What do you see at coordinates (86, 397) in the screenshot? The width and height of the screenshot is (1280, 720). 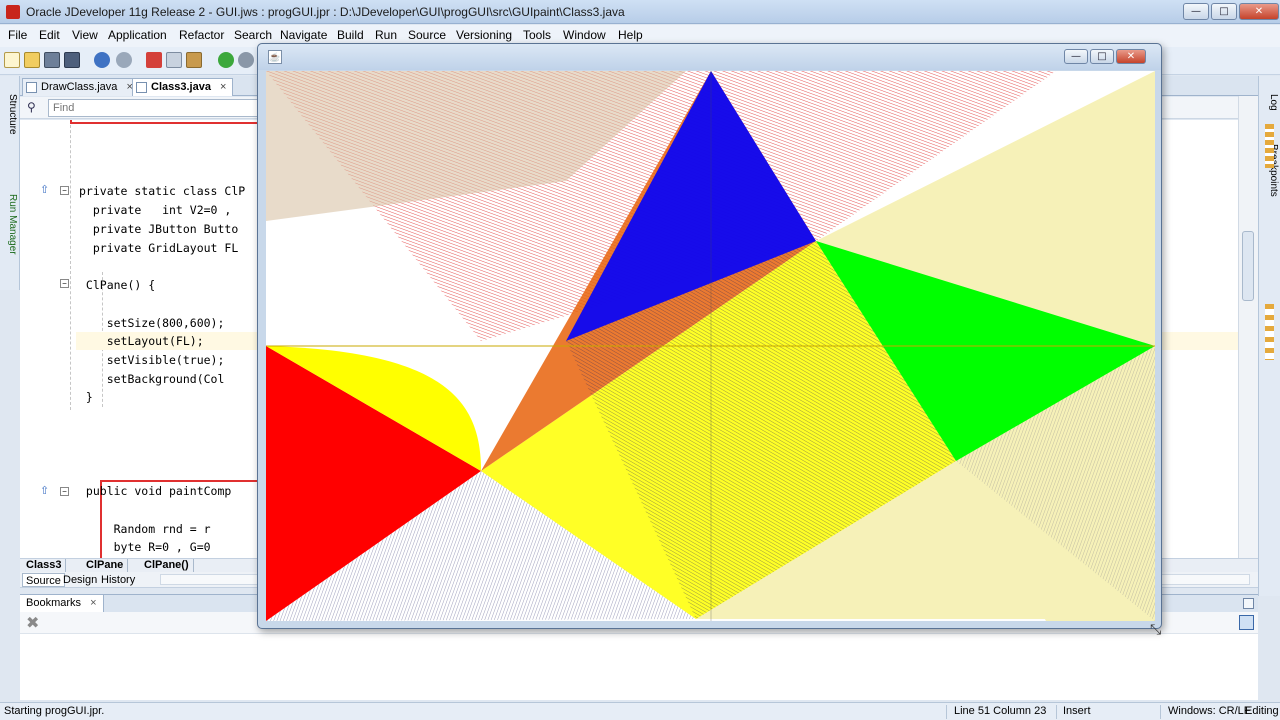 I see `code-line: }` at bounding box center [86, 397].